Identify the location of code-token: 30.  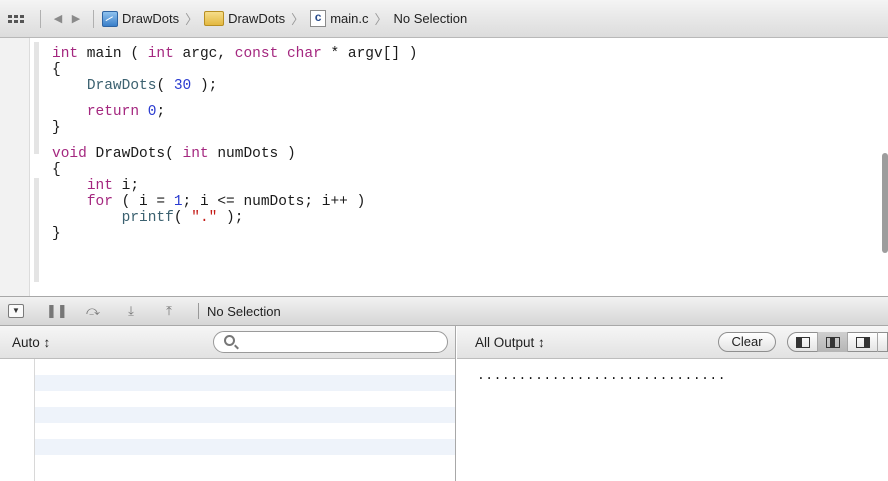
(182, 86).